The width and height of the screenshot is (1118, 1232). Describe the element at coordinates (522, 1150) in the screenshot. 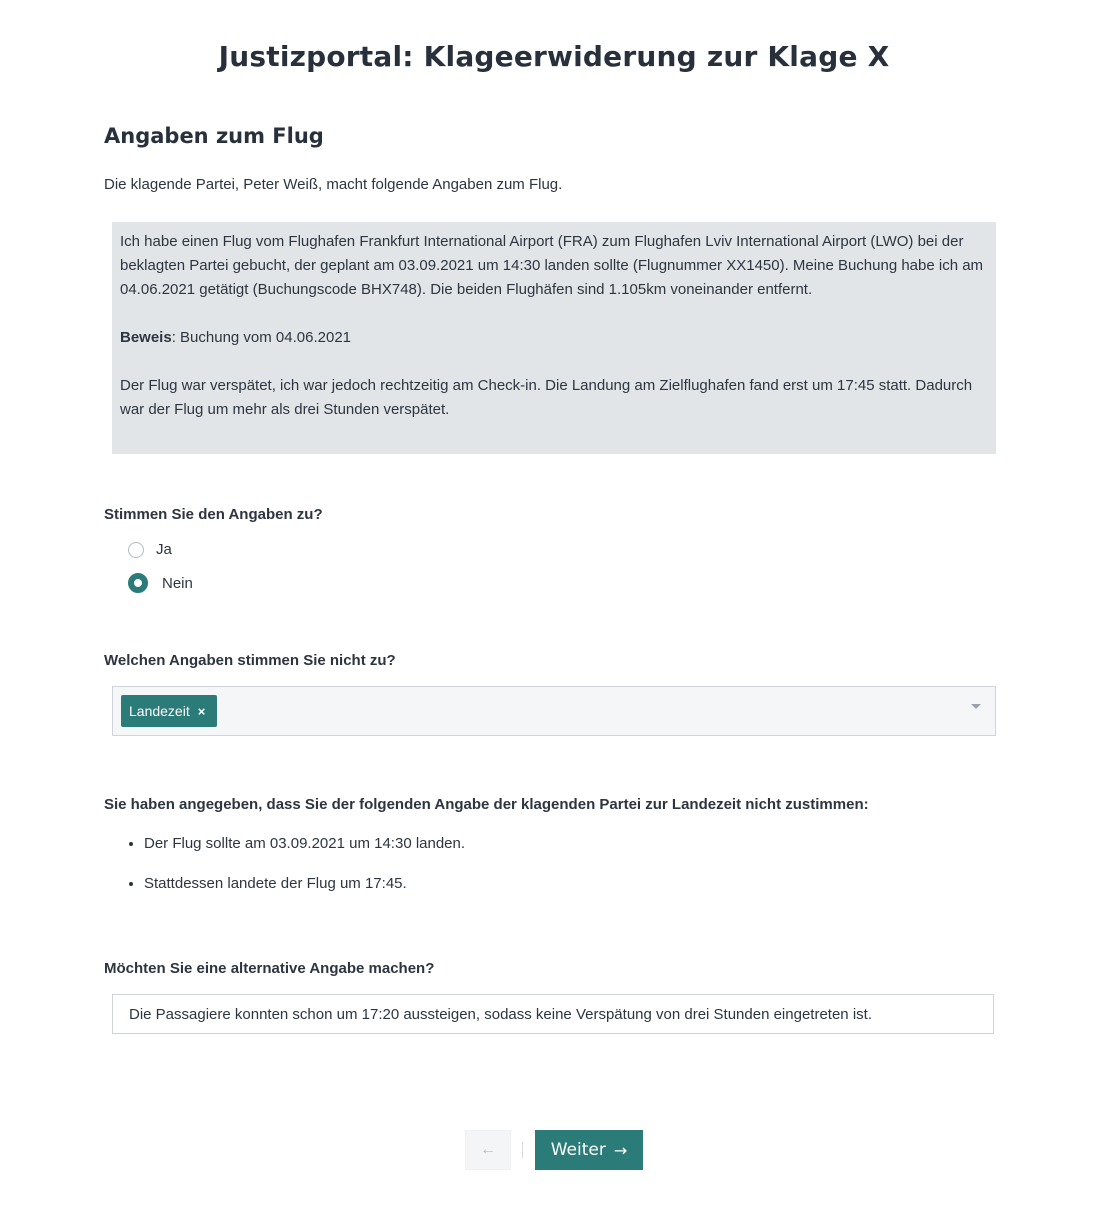

I see `nav-divider` at that location.